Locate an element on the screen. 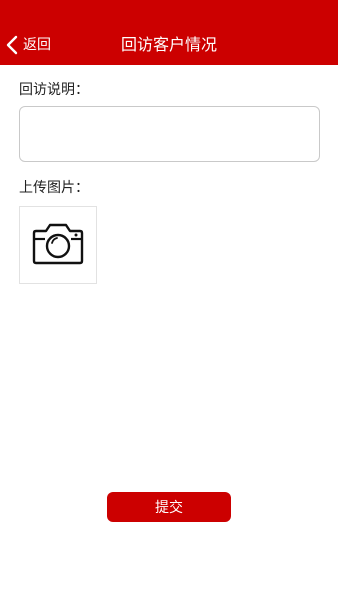 This screenshot has width=338, height=600. submit-button: 提交 is located at coordinates (169, 507).